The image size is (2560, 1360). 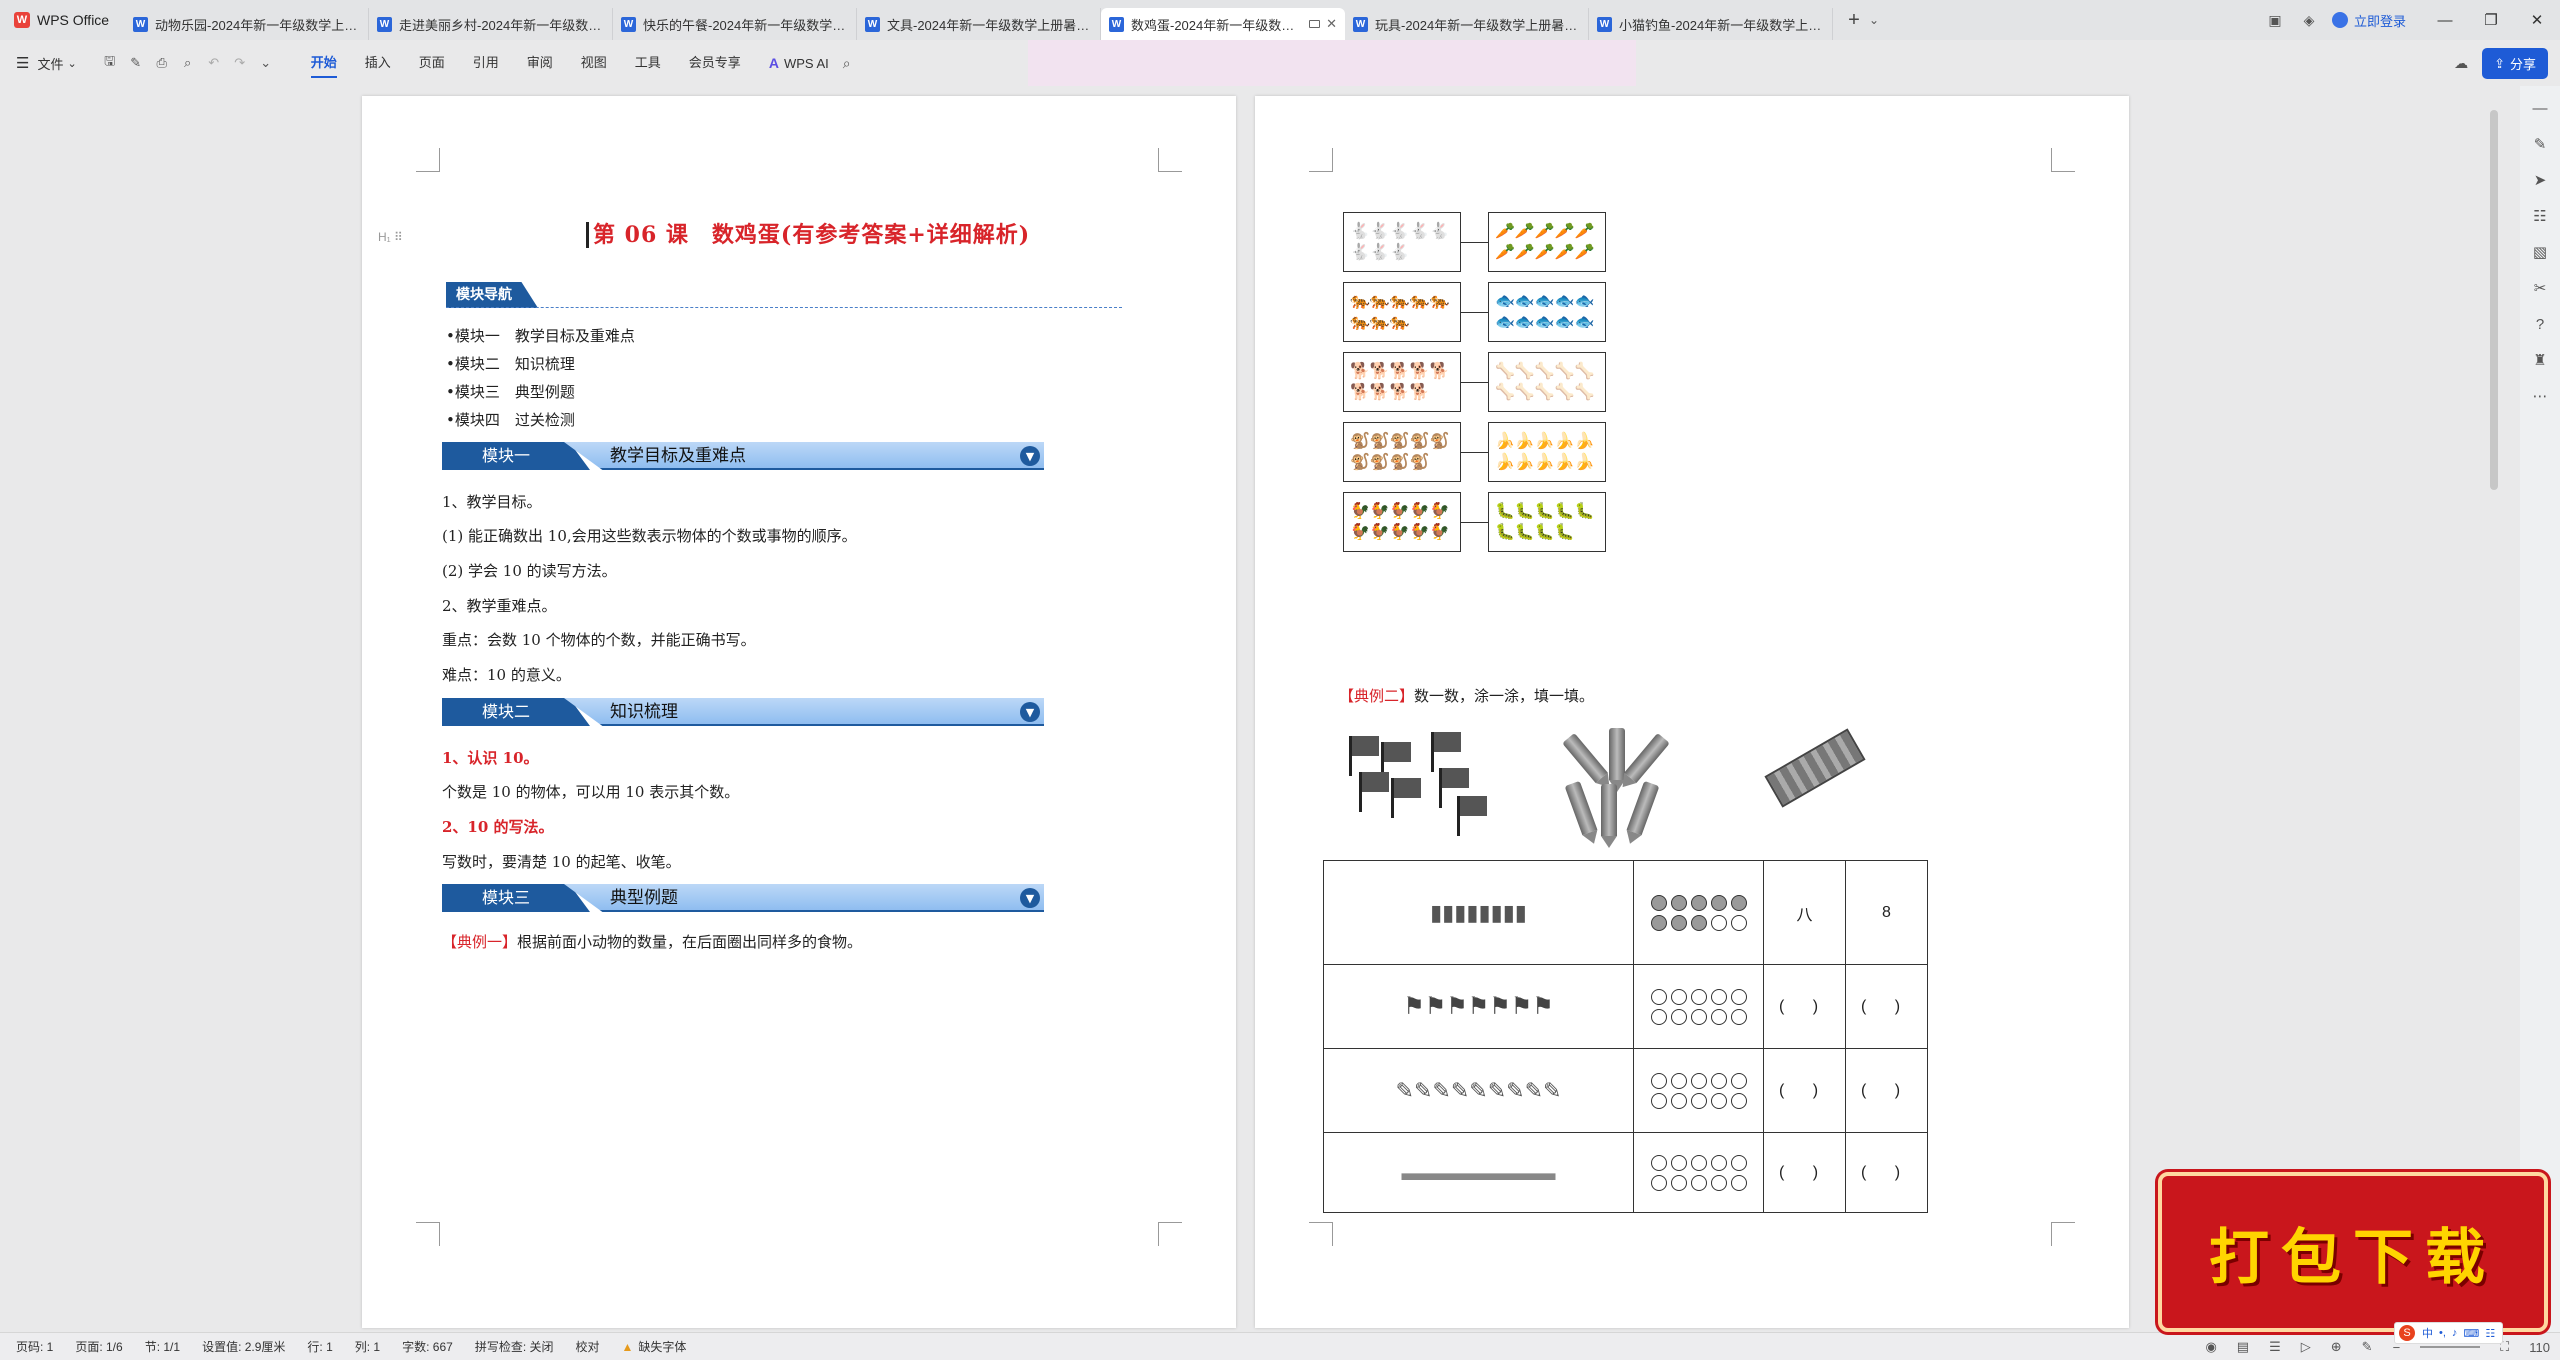 What do you see at coordinates (1547, 242) in the screenshot?
I see `food-box: 🥕🥕🥕🥕🥕🥕🥕🥕🥕🥕` at bounding box center [1547, 242].